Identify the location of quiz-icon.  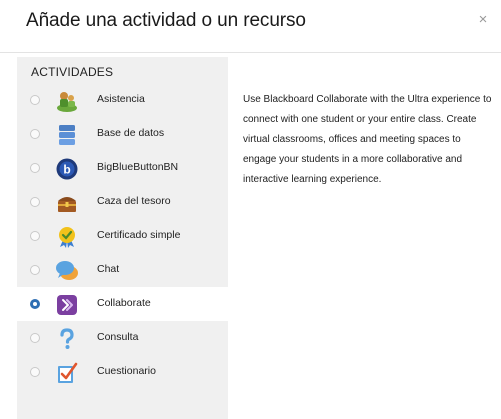
(68, 372).